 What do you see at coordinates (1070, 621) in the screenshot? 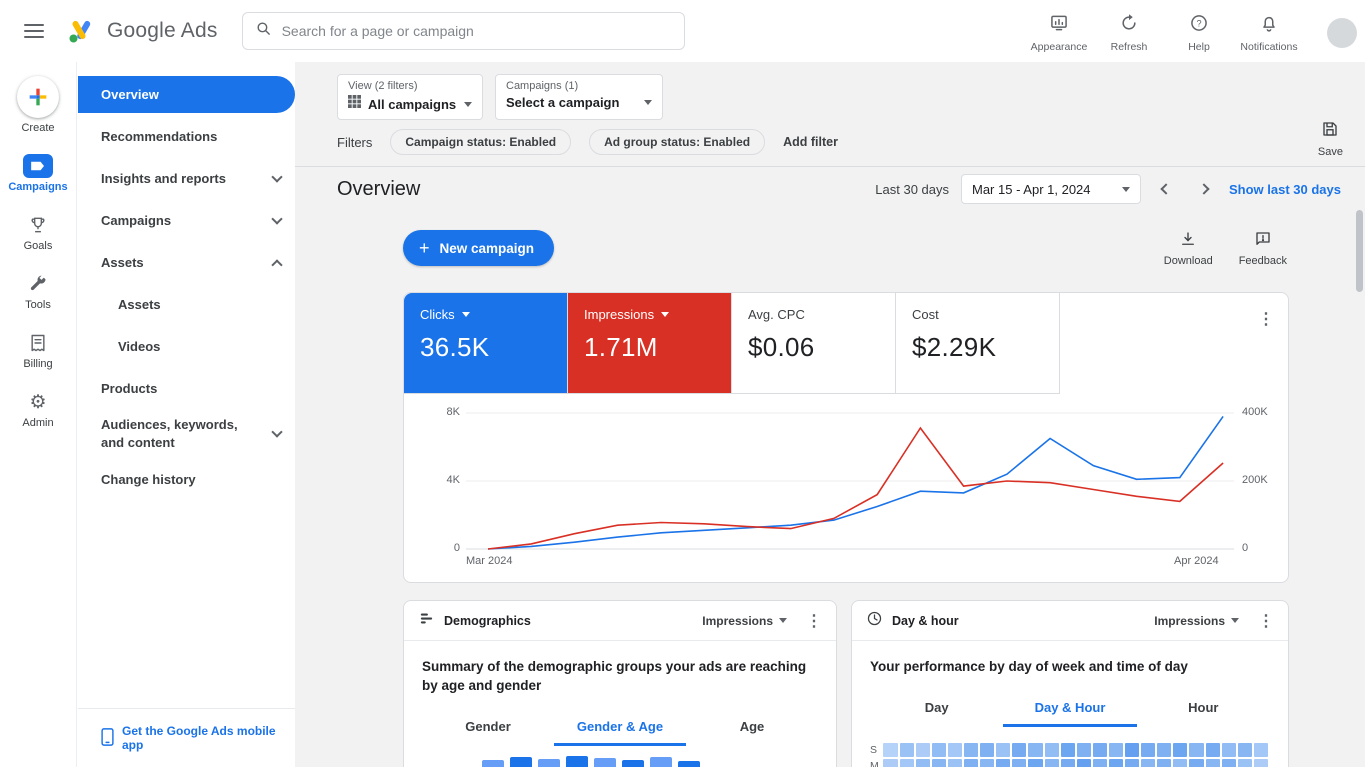
I see `day-hour-card-header: Day & hour Impressions ⋮` at bounding box center [1070, 621].